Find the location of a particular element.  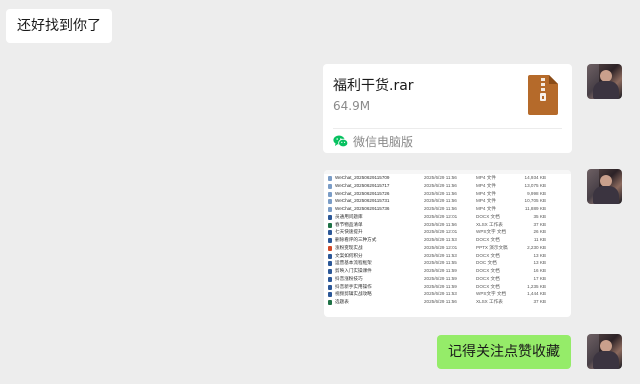

screenshot-file-size: 2,230 KB is located at coordinates (536, 247).